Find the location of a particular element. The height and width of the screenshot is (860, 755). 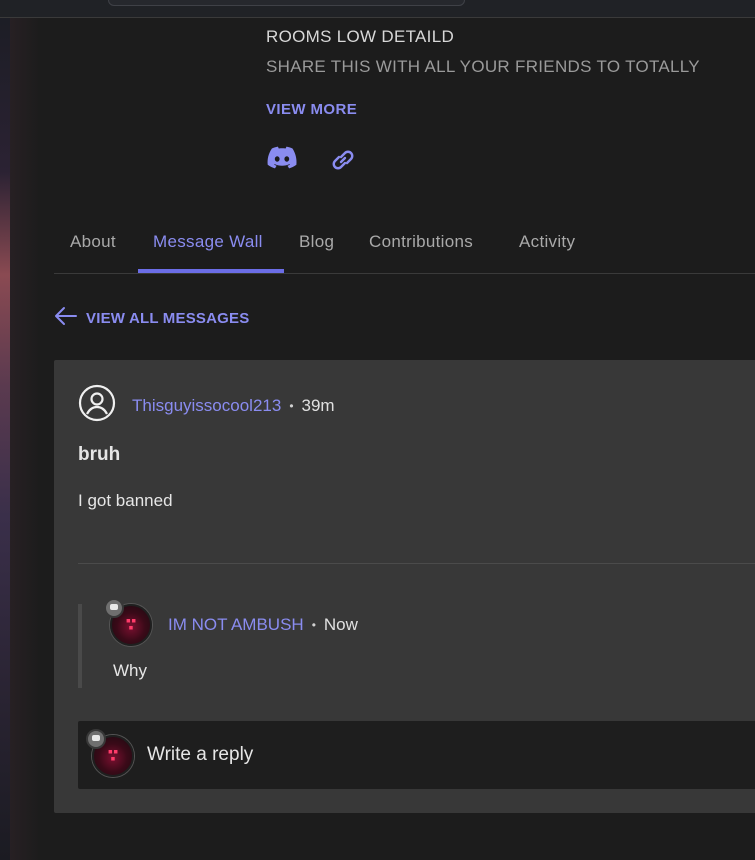

current-user-avatar: ▪▪ ▪ is located at coordinates (110, 753).